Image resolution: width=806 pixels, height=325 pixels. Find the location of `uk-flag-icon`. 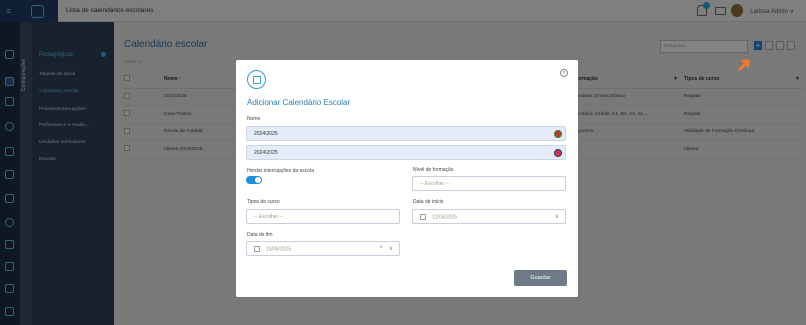

uk-flag-icon is located at coordinates (558, 153).